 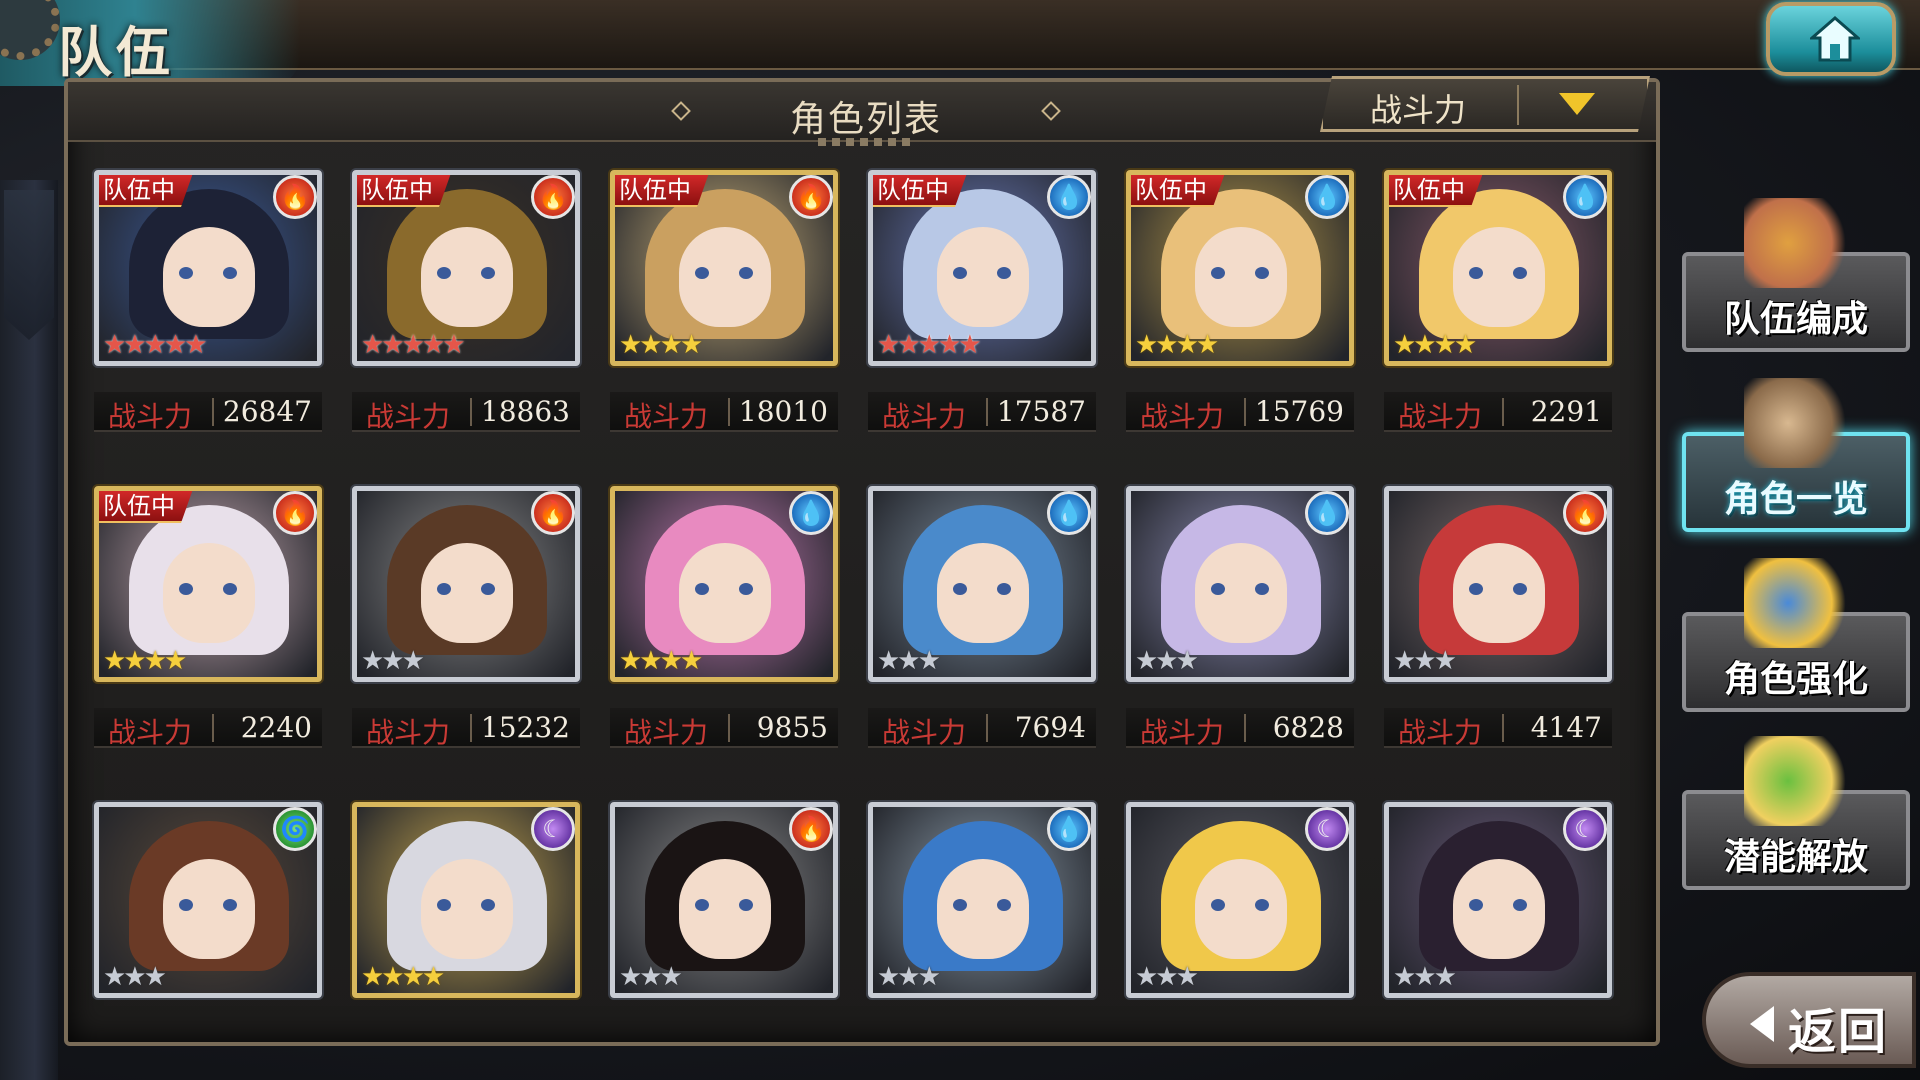 I want to click on character-card: 🔥 ★★★★ 队伍中 战斗力 2240, so click(x=208, y=617).